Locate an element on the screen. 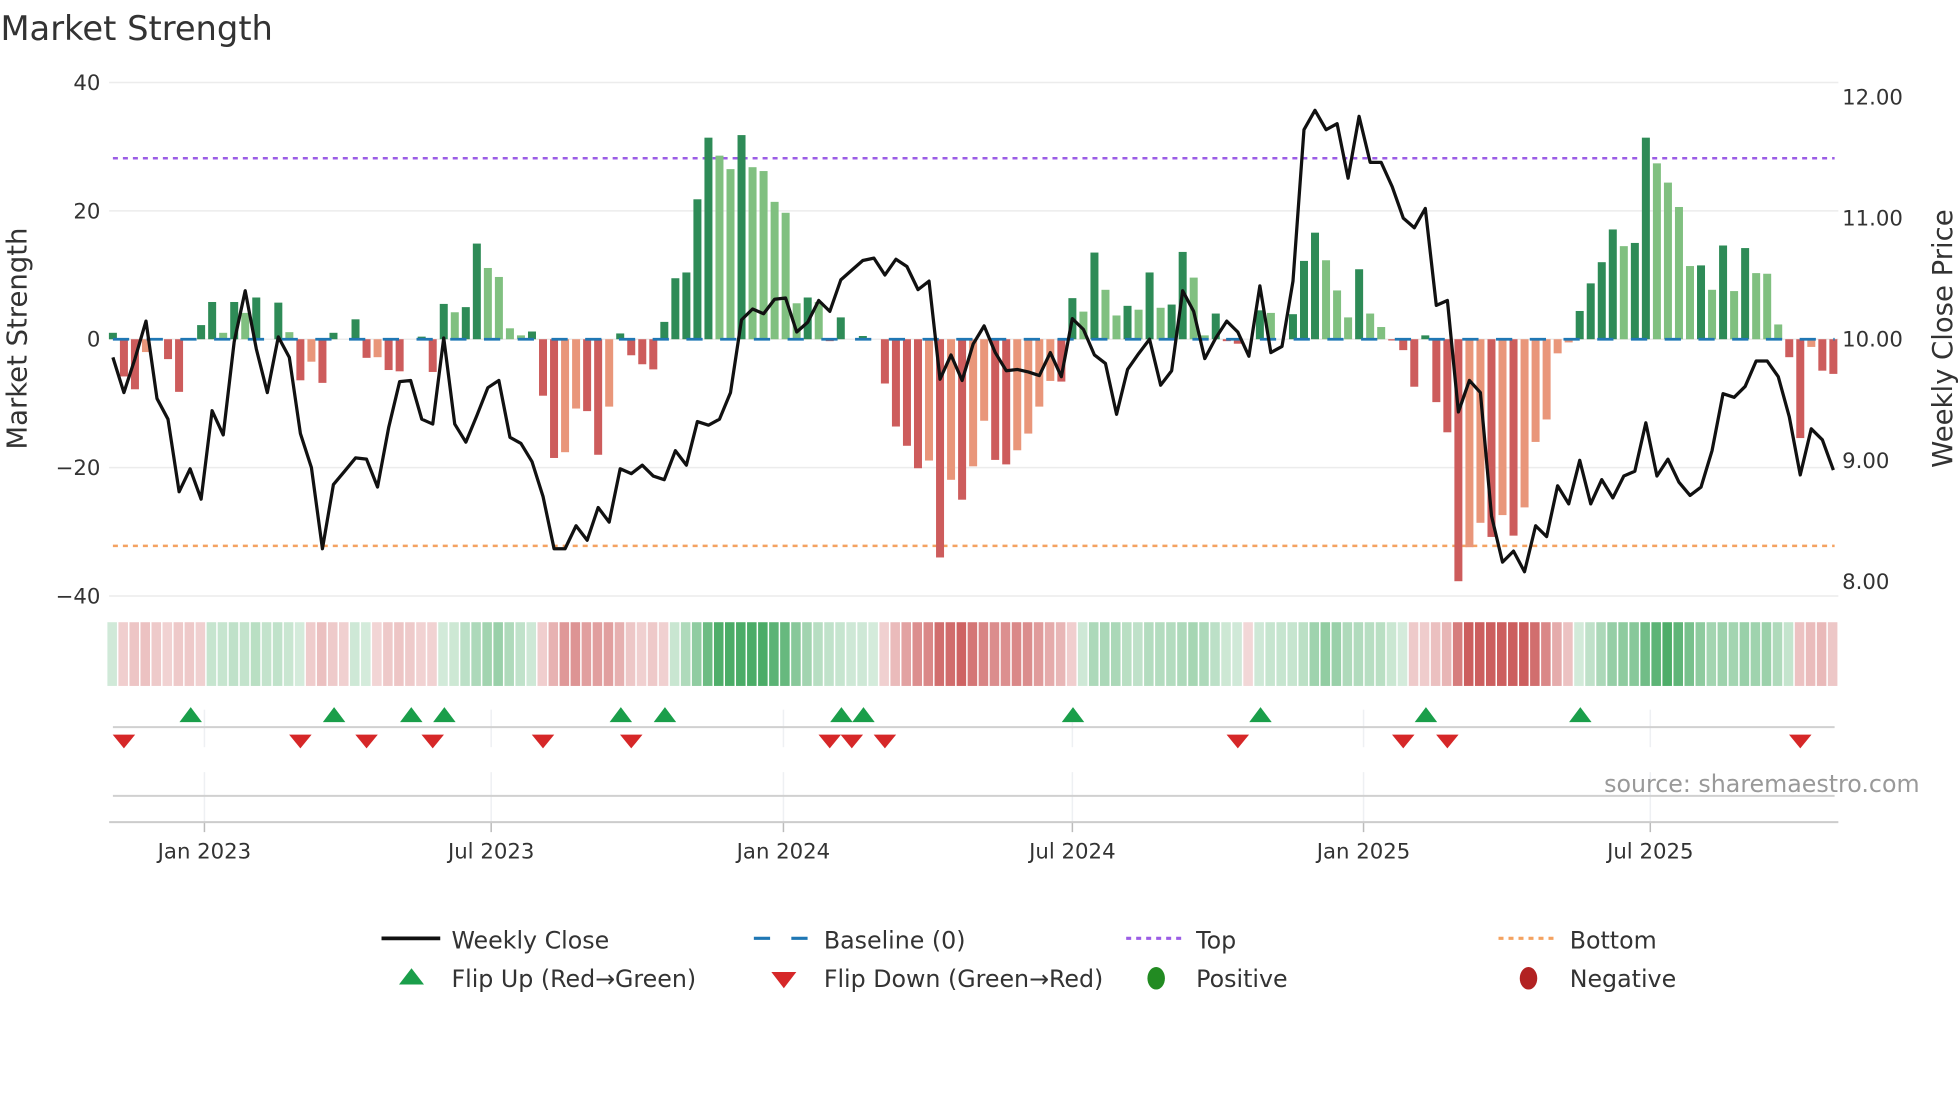 The width and height of the screenshot is (1960, 1102). legend-item-top: Top is located at coordinates (1181, 940).